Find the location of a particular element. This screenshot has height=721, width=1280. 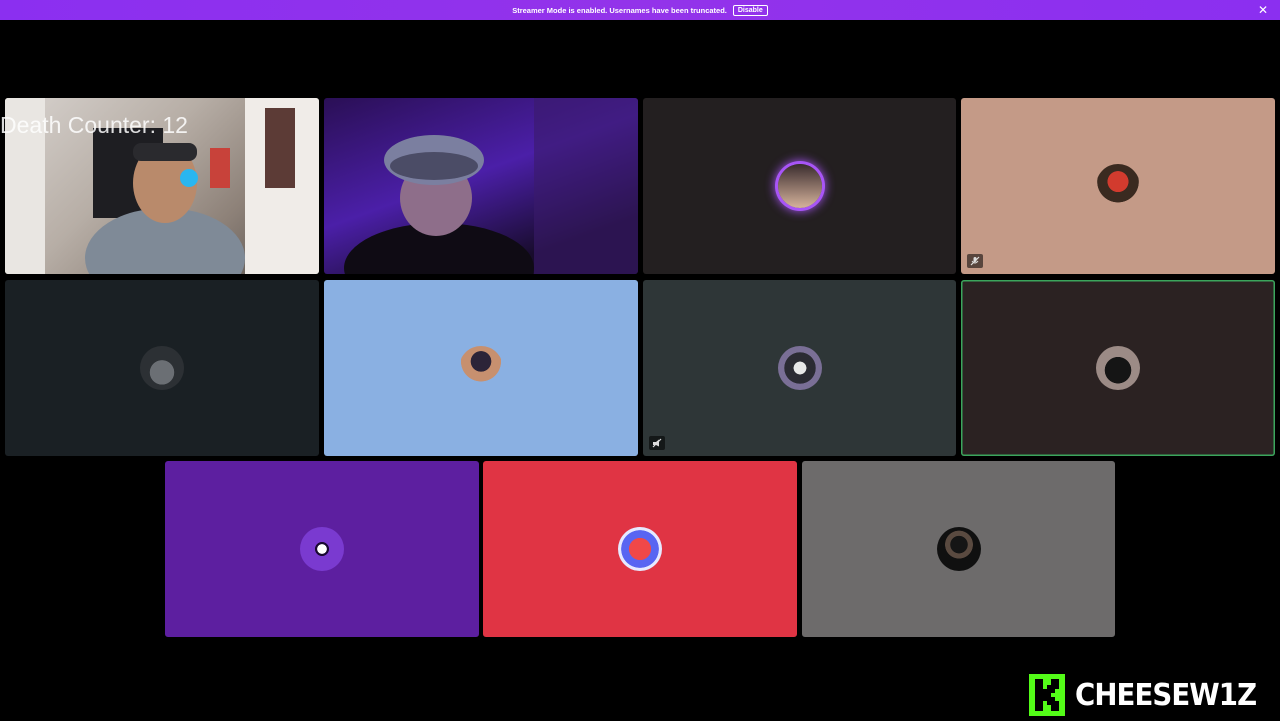

streamer-name: CHEESEW1Z is located at coordinates (1165, 695).